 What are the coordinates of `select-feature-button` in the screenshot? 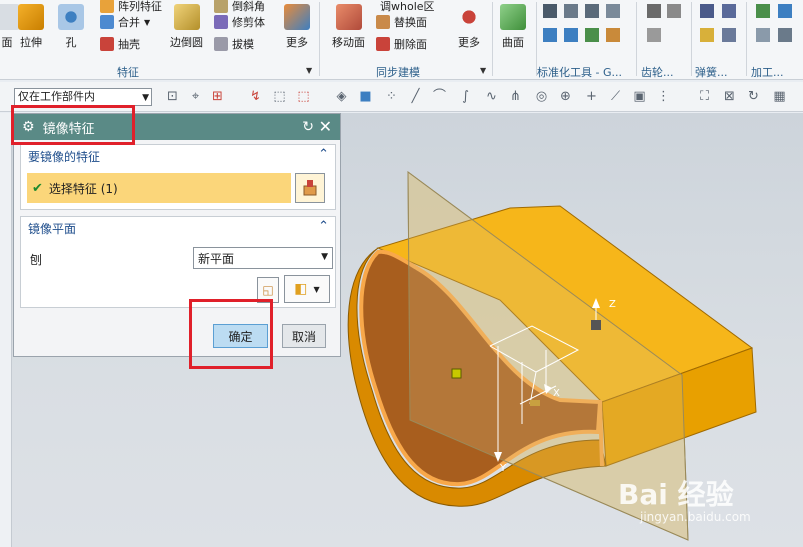 It's located at (310, 188).